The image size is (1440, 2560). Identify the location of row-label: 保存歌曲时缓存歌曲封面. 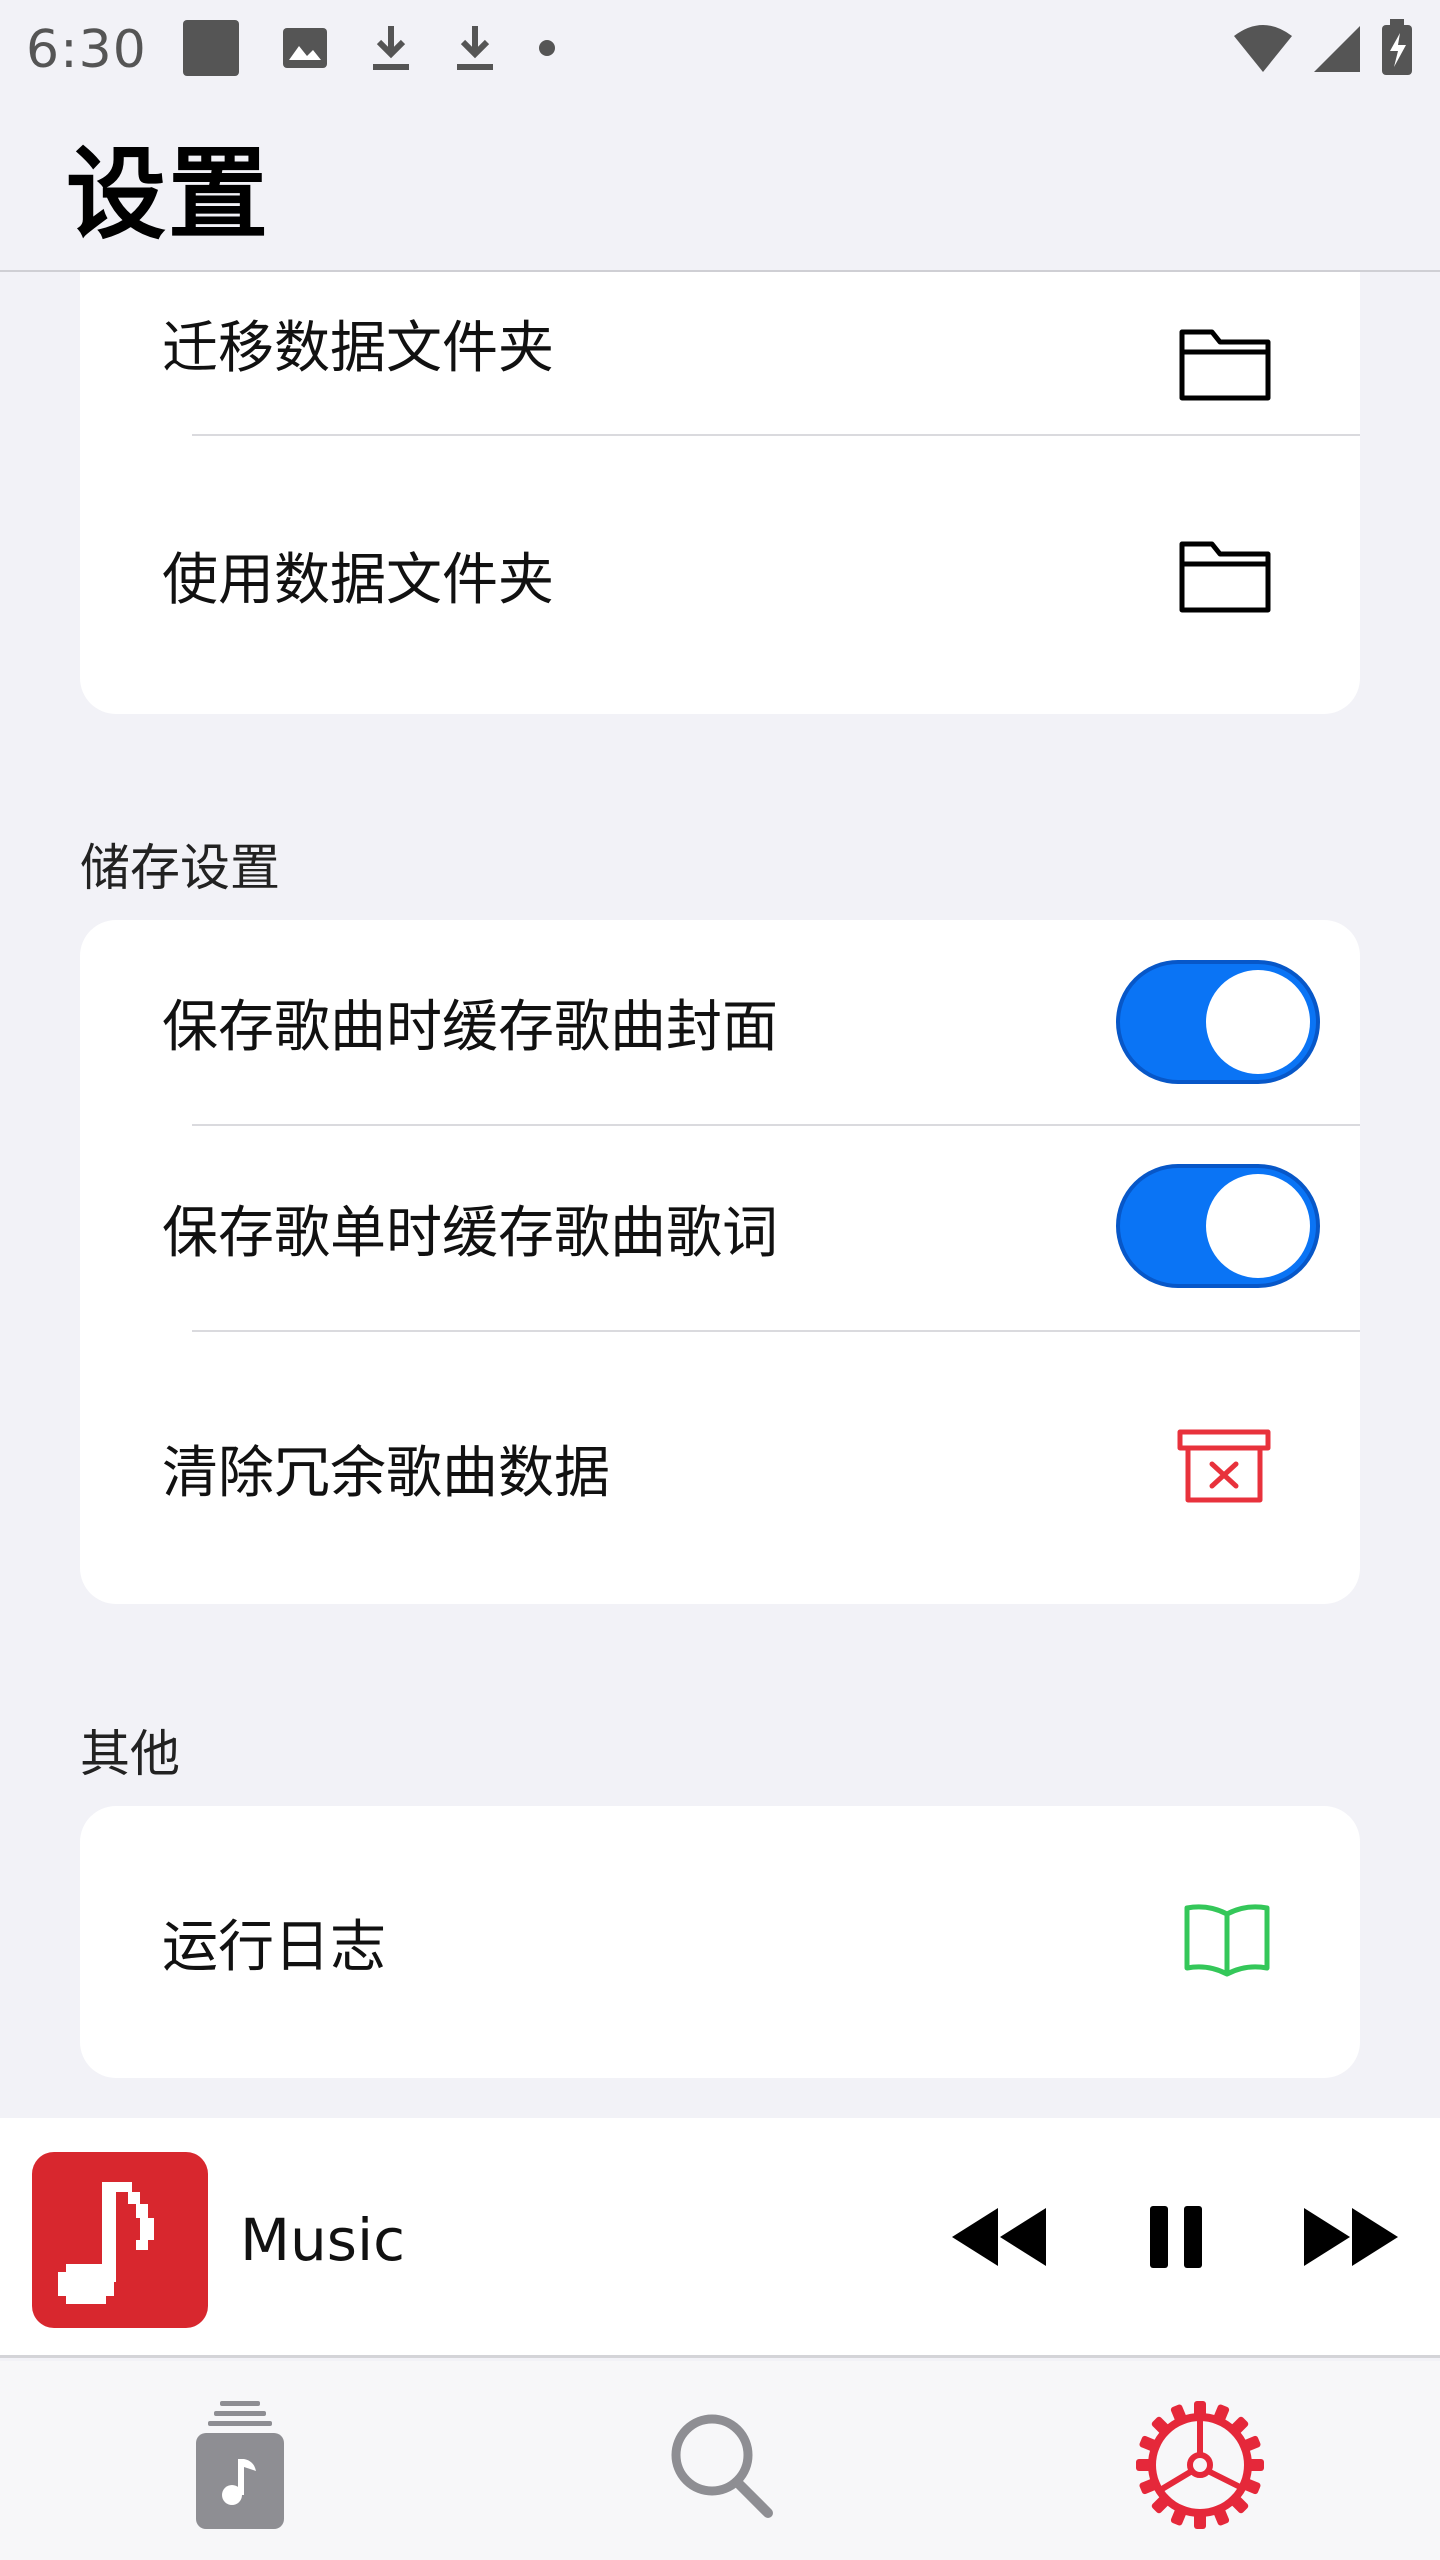
(470, 1027).